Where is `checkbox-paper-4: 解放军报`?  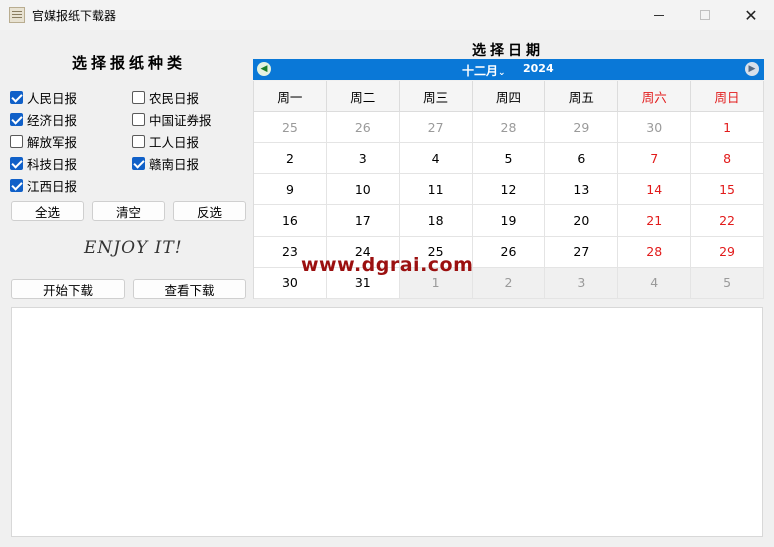 checkbox-paper-4: 解放军报 is located at coordinates (44, 141).